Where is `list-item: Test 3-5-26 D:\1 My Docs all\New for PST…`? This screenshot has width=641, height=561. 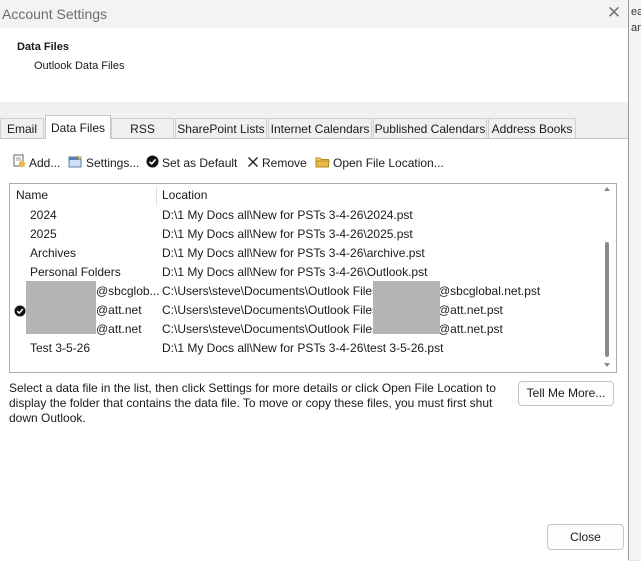 list-item: Test 3-5-26 D:\1 My Docs all\New for PST… is located at coordinates (305, 348).